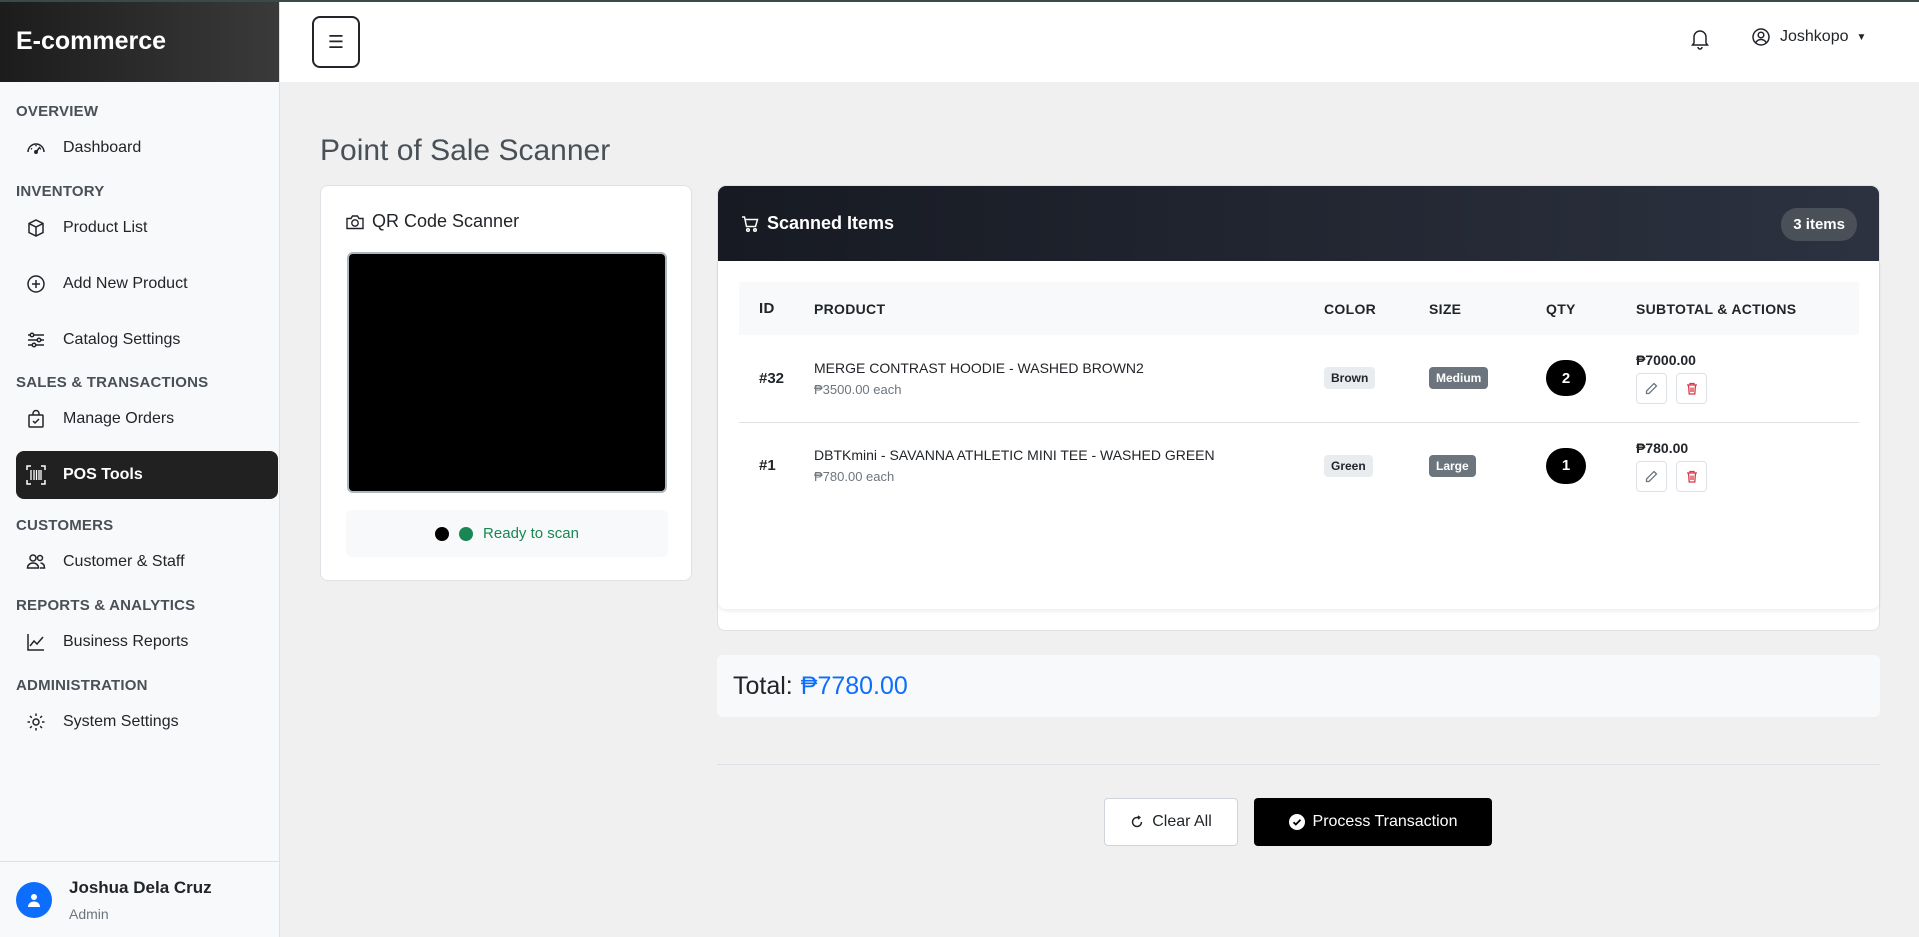  Describe the element at coordinates (1137, 822) in the screenshot. I see `refresh-icon` at that location.